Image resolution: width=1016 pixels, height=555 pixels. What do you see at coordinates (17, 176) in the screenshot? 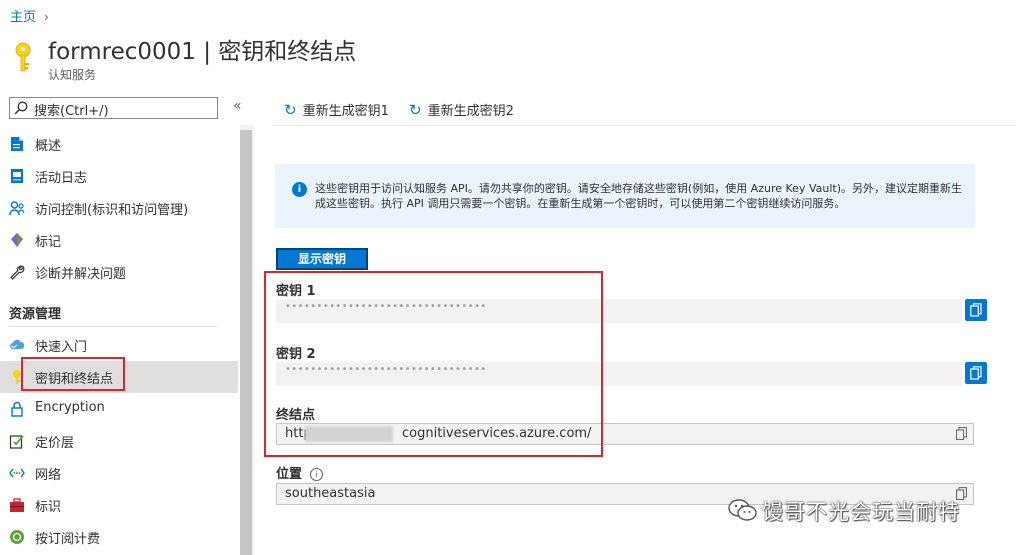
I see `activity-log-icon` at bounding box center [17, 176].